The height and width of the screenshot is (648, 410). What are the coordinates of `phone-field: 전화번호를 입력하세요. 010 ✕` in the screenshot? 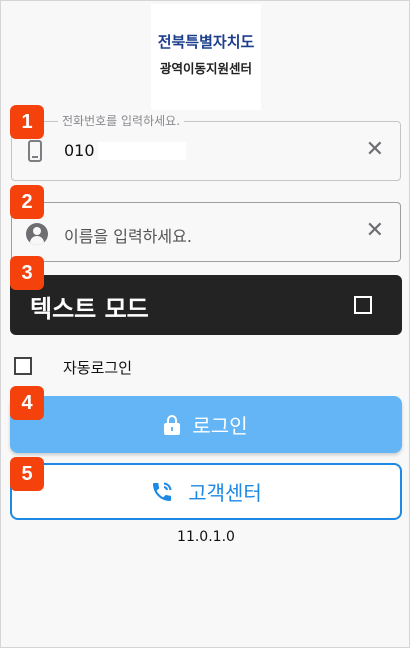 It's located at (206, 146).